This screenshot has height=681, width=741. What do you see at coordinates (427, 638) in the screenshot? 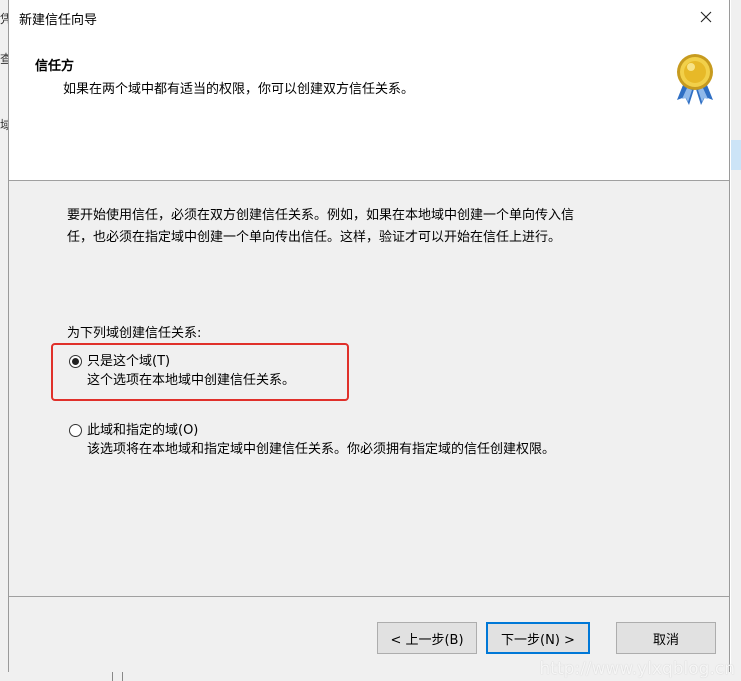
I see `back-button: < 上一步(B)` at bounding box center [427, 638].